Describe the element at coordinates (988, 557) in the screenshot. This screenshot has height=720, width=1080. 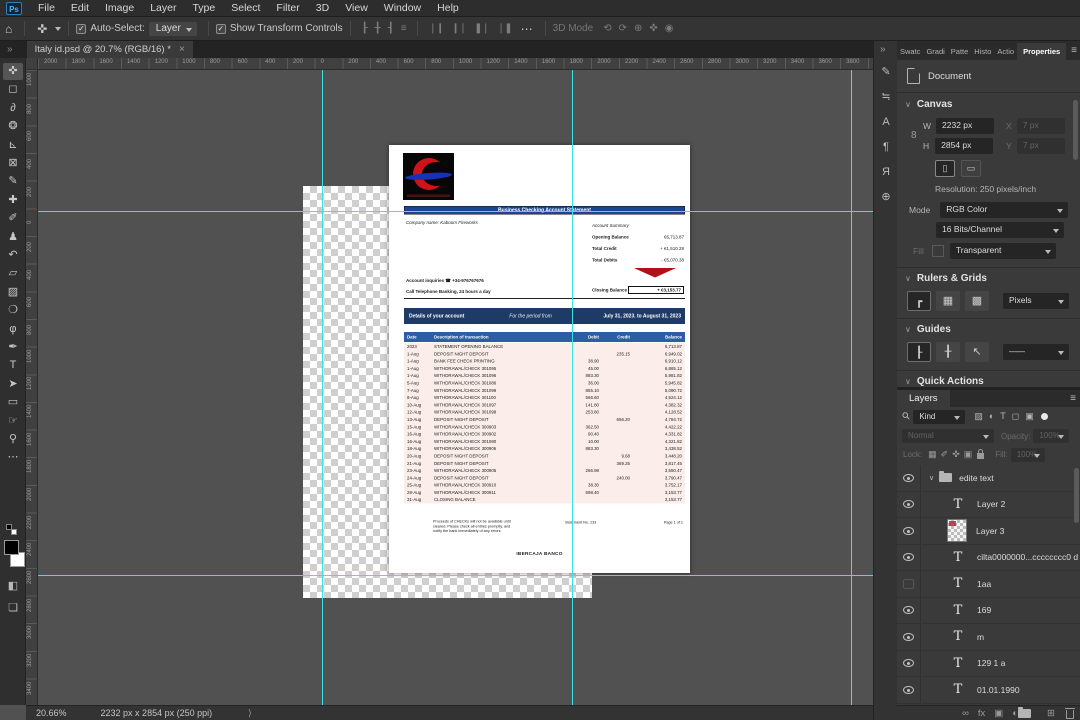
I see `layer-row: Tcilta0000000...cccccccc0 d` at that location.